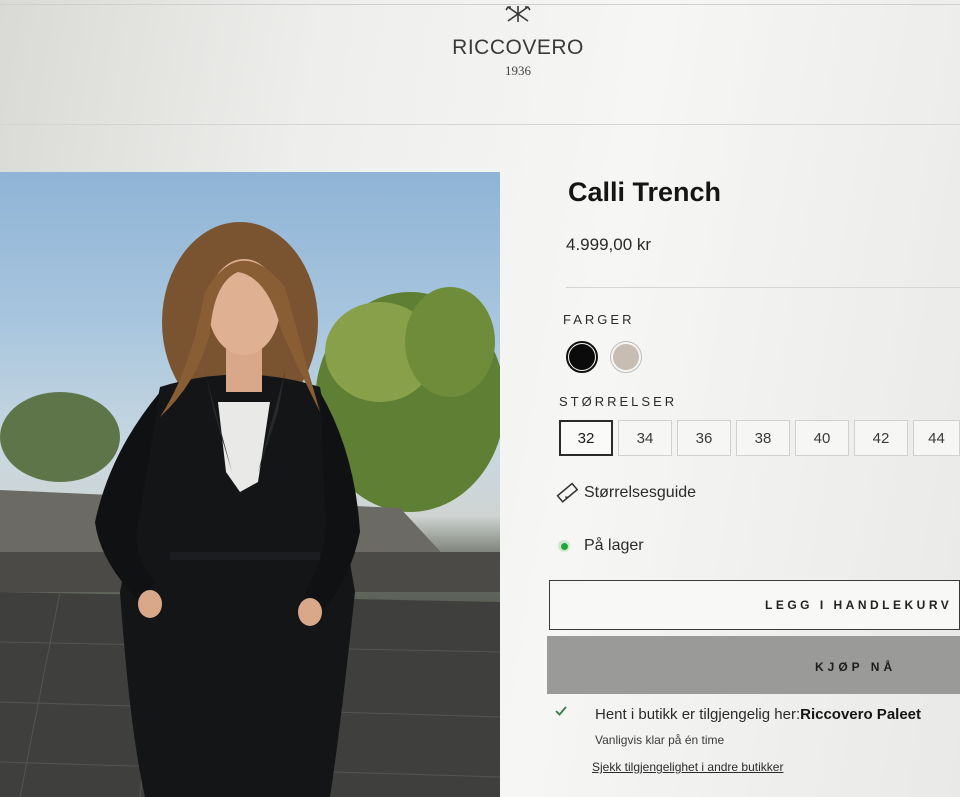 Image resolution: width=960 pixels, height=797 pixels. Describe the element at coordinates (561, 711) in the screenshot. I see `check-icon` at that location.